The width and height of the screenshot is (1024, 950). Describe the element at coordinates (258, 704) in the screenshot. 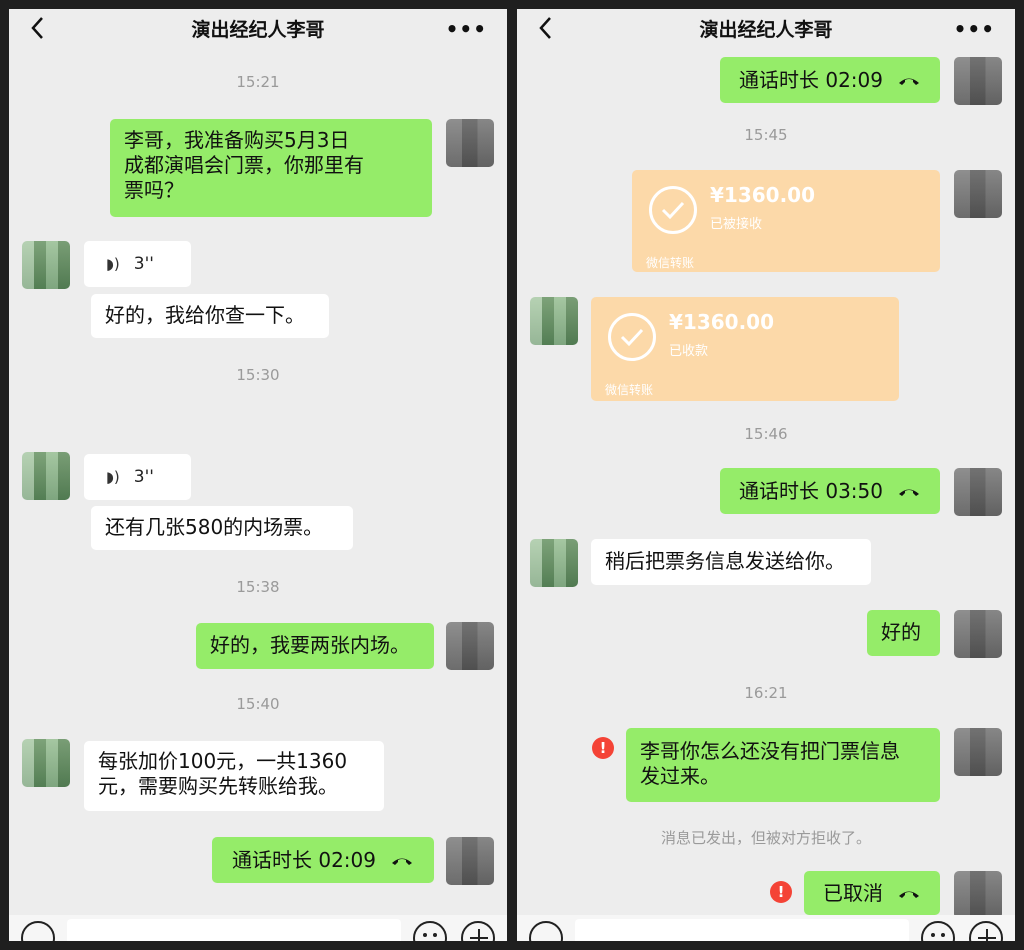

I see `timestamp: 15:40` at that location.